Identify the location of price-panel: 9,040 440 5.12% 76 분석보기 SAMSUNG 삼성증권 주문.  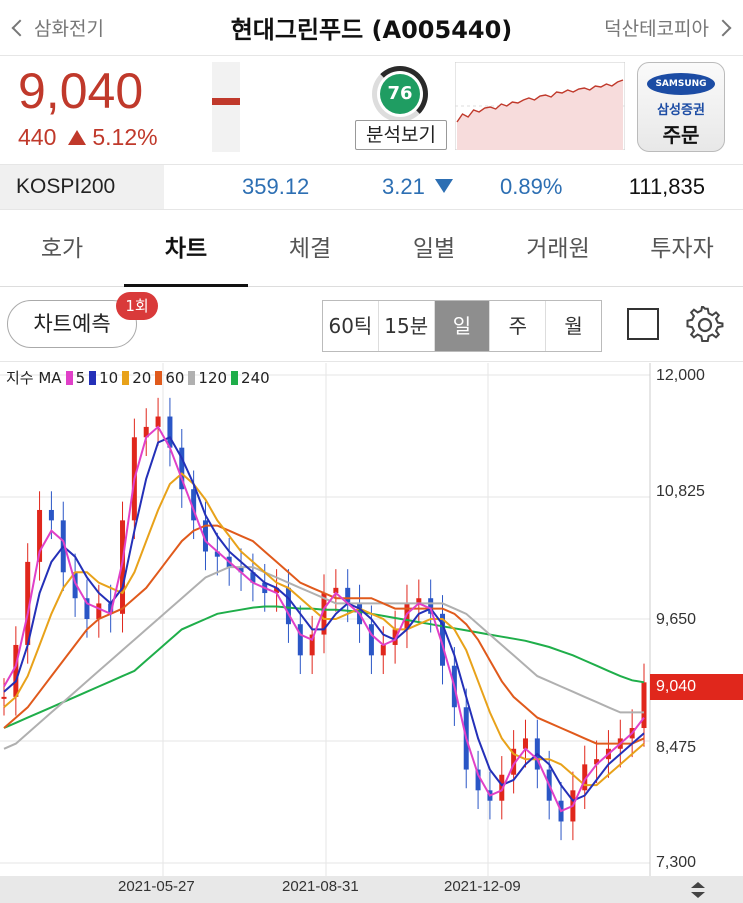
(371, 110).